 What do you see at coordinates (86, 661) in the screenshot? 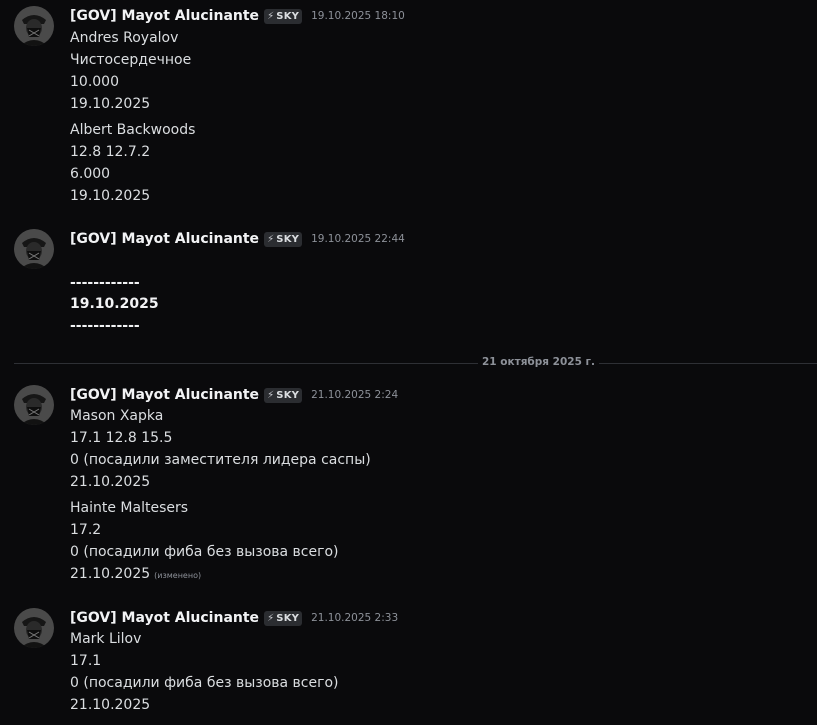
I see `message-line: 17.1` at bounding box center [86, 661].